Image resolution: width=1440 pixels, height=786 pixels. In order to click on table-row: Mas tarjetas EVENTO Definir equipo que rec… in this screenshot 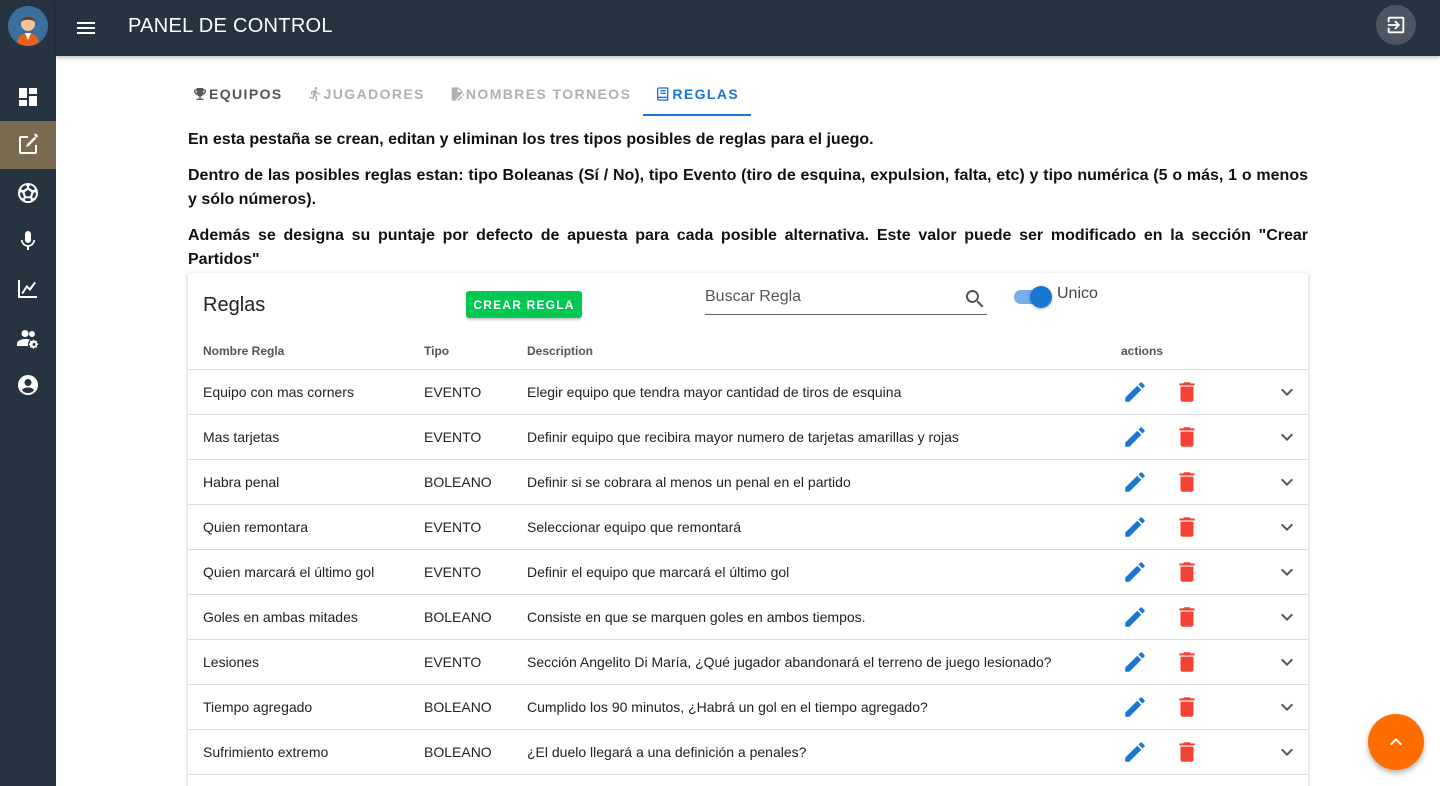, I will do `click(748, 437)`.